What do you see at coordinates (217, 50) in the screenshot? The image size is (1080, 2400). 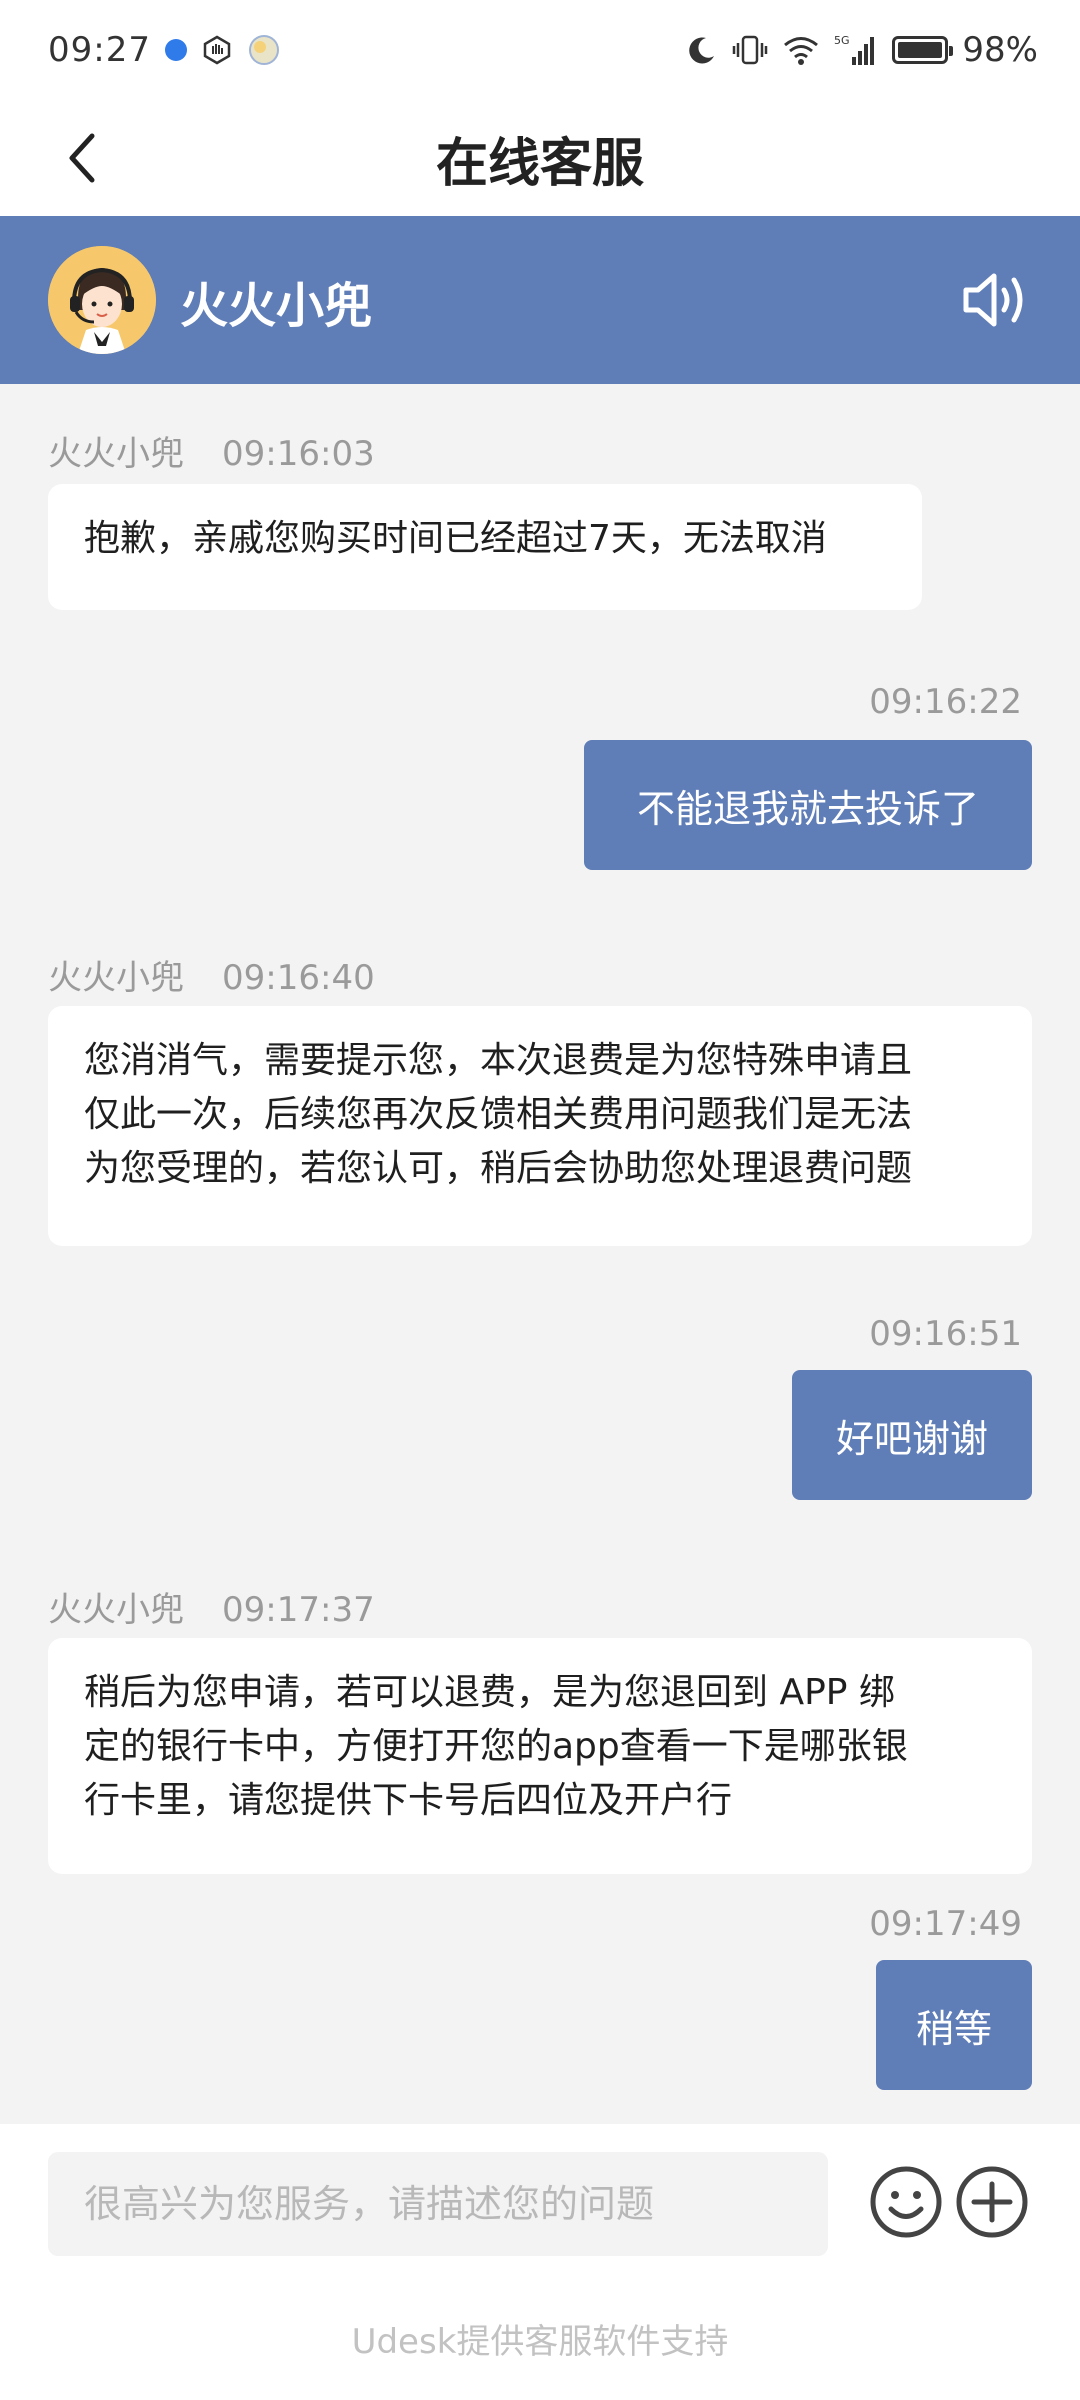 I see `hand-icon` at bounding box center [217, 50].